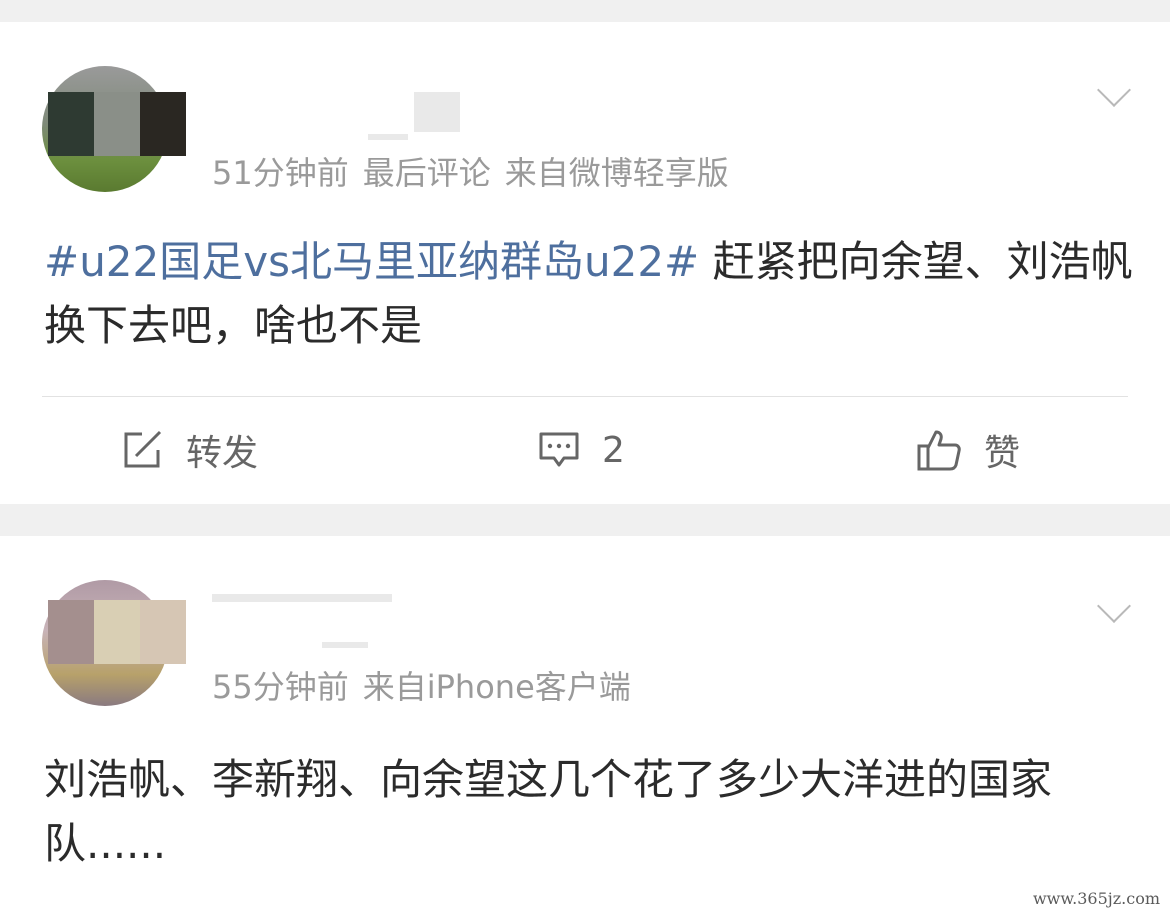  Describe the element at coordinates (1096, 898) in the screenshot. I see `watermark: www.365jz.com` at that location.